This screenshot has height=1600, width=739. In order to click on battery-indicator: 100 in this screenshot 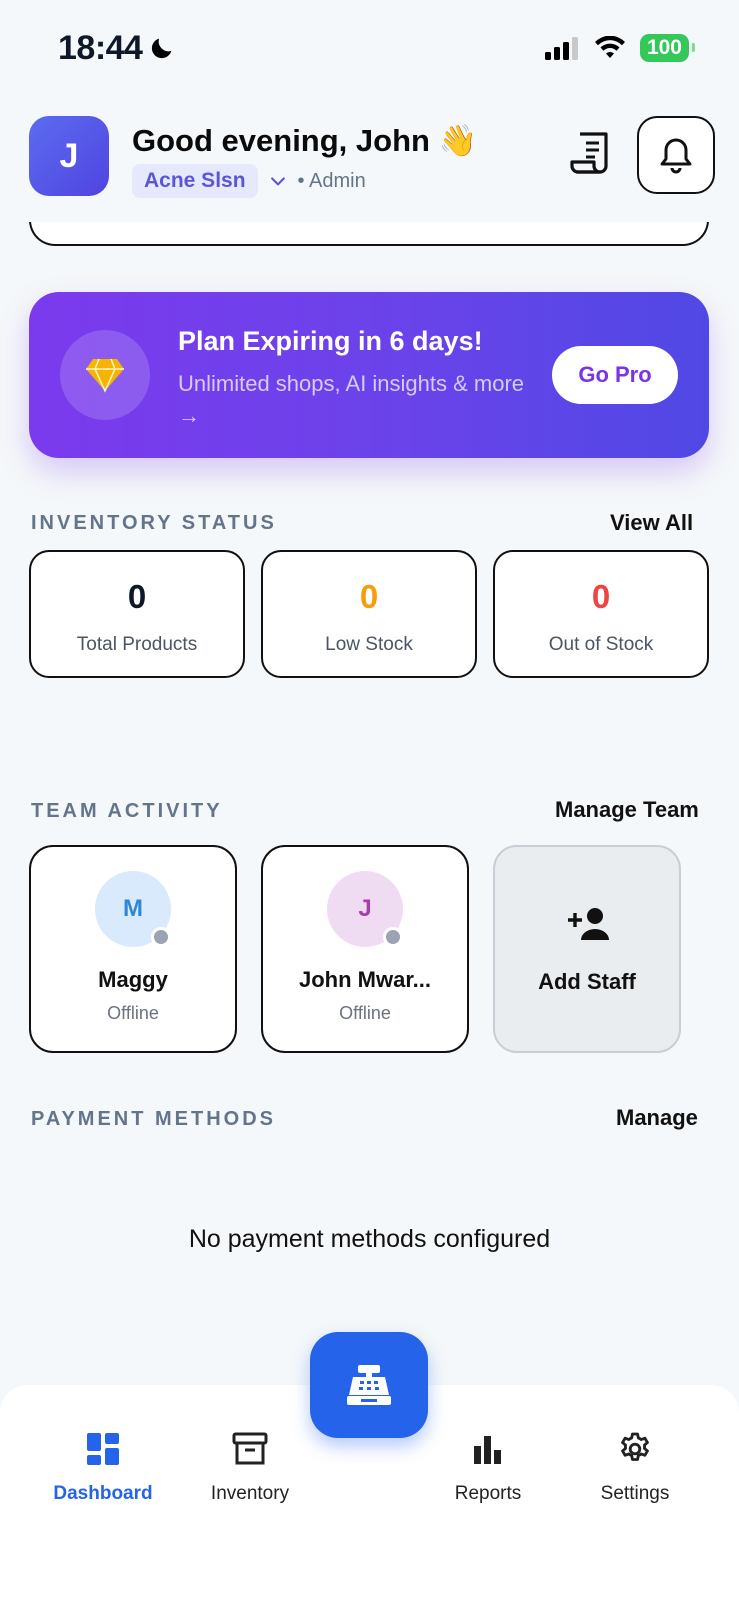, I will do `click(667, 48)`.